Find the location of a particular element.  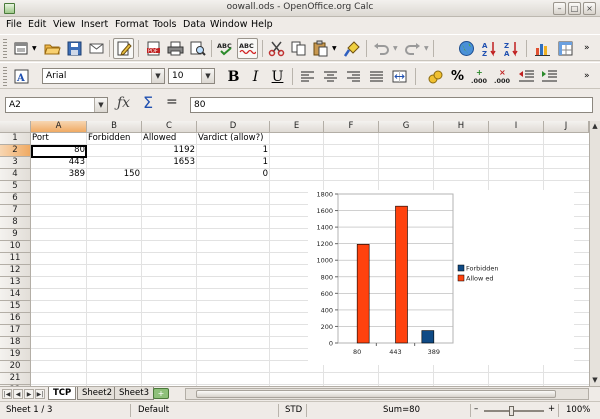

name-box-dropdown-icon: ▼ is located at coordinates (100, 105).